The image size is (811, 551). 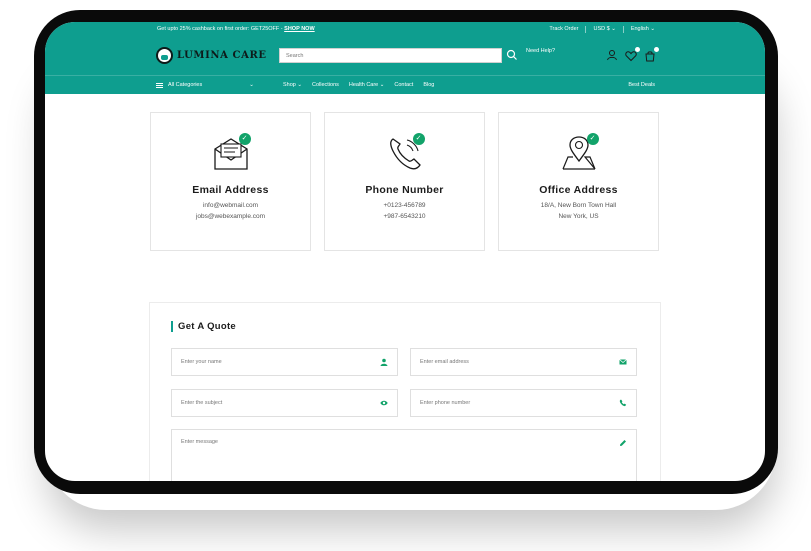 I want to click on all-categories-button: All Categories ⌄, so click(x=205, y=85).